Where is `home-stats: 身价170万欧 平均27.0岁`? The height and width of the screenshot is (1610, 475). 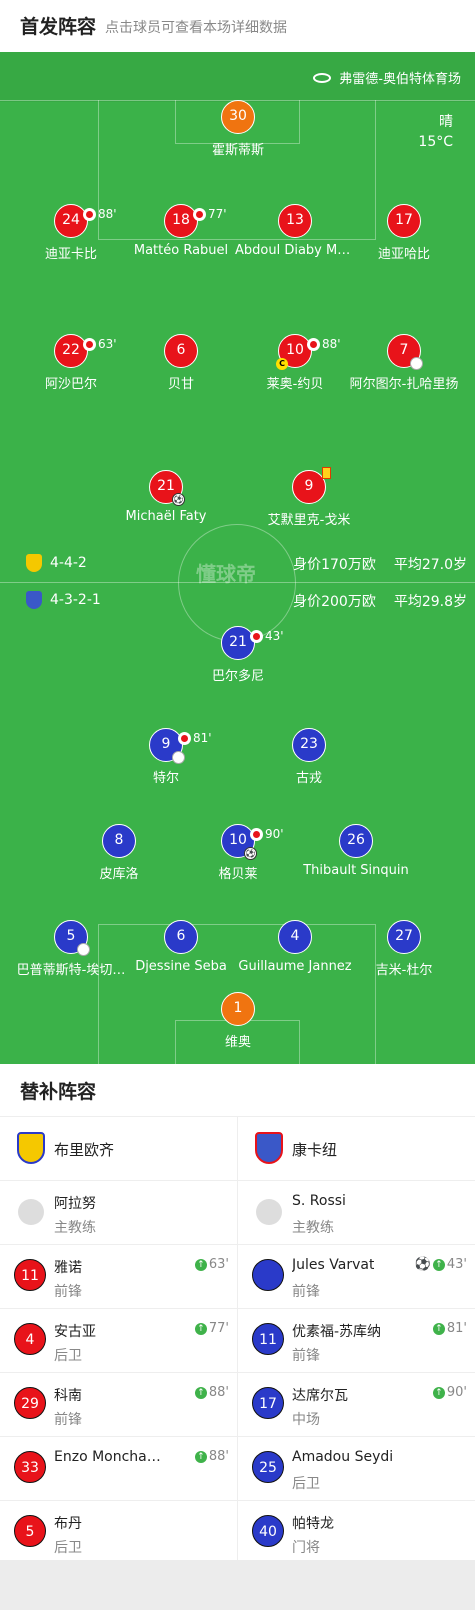
home-stats: 身价170万欧 平均27.0岁 is located at coordinates (380, 565).